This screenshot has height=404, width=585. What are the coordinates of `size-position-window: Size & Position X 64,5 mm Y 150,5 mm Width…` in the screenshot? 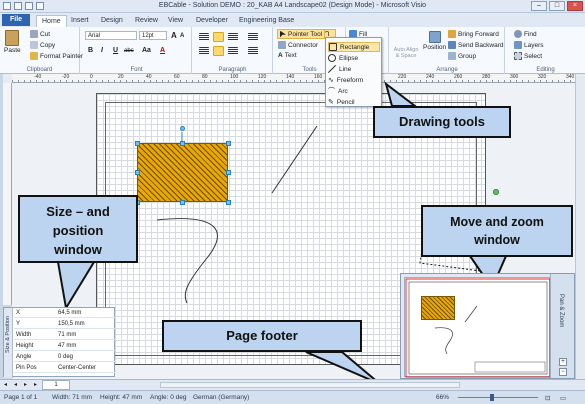 It's located at (59, 342).